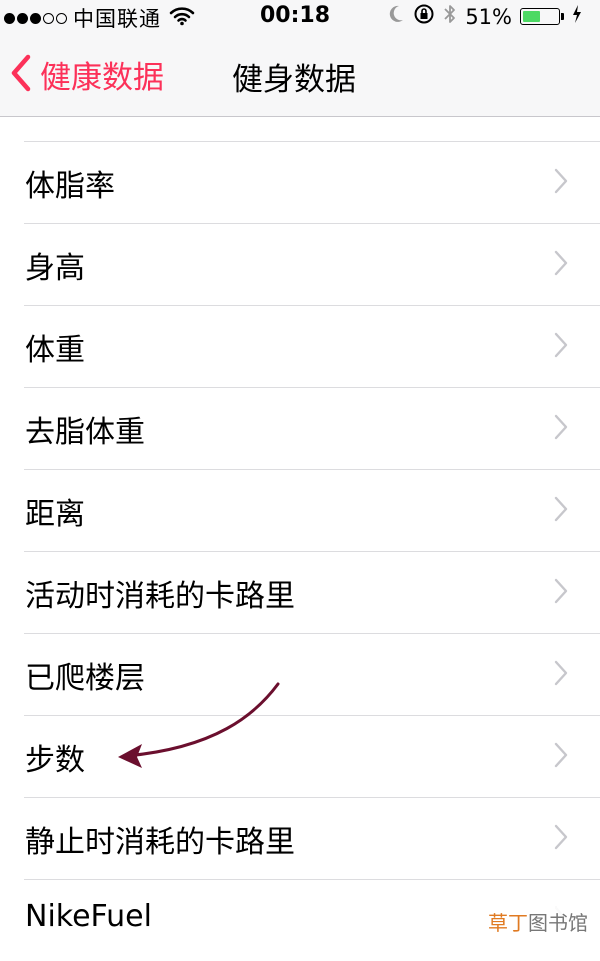  I want to click on watermark: 草丁图书馆, so click(538, 921).